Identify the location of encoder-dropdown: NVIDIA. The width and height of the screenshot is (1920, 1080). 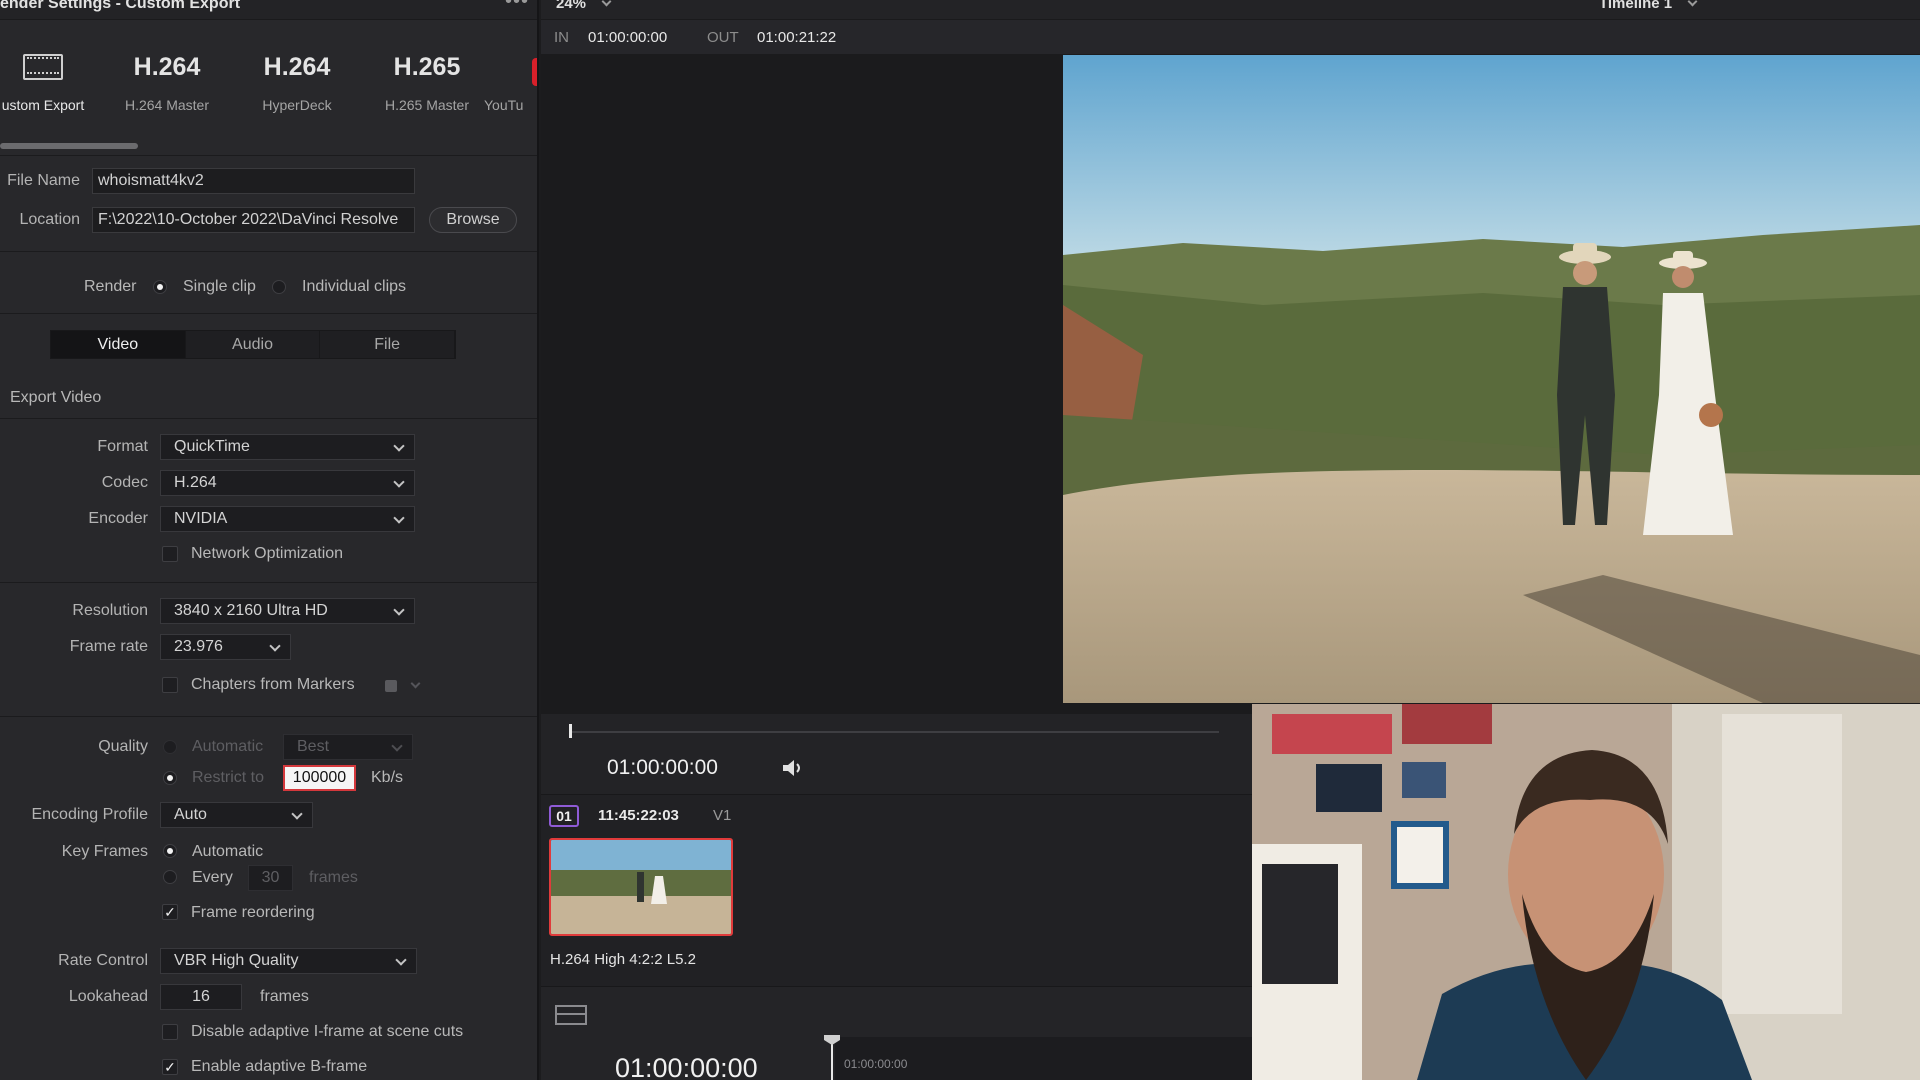
(287, 519).